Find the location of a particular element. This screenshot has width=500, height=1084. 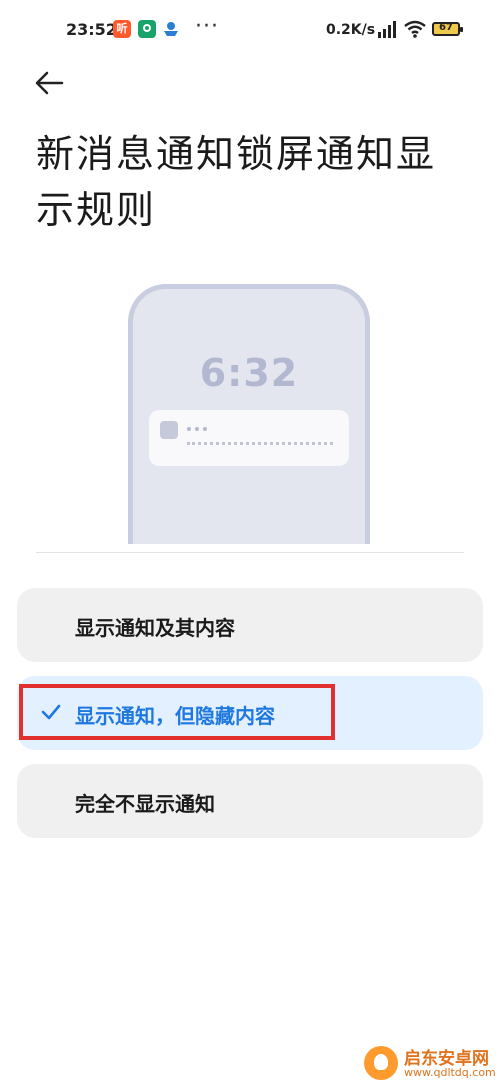

page-title: 新消息通知锁屏通知显示规则 is located at coordinates (236, 182).